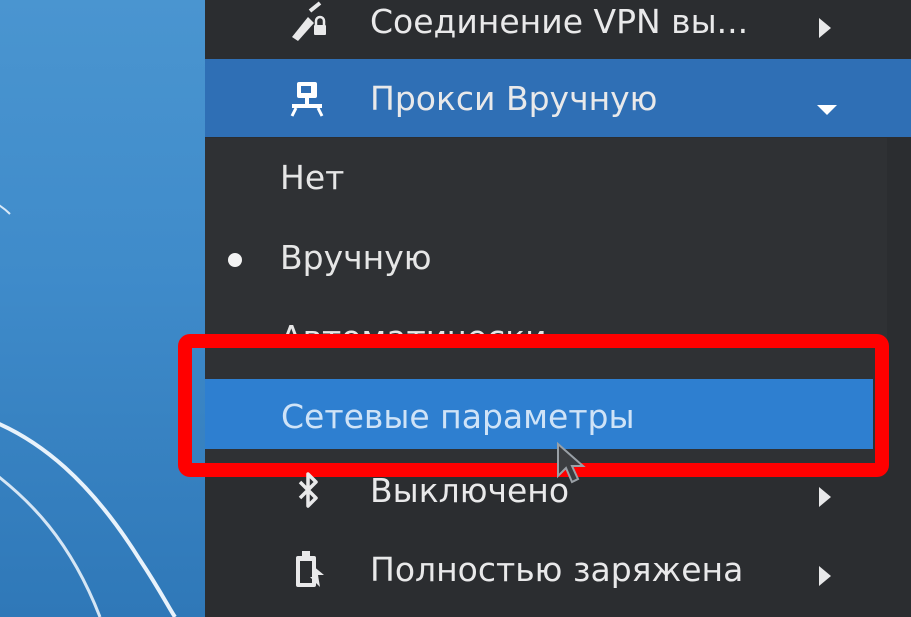  Describe the element at coordinates (308, 569) in the screenshot. I see `battery-icon` at that location.